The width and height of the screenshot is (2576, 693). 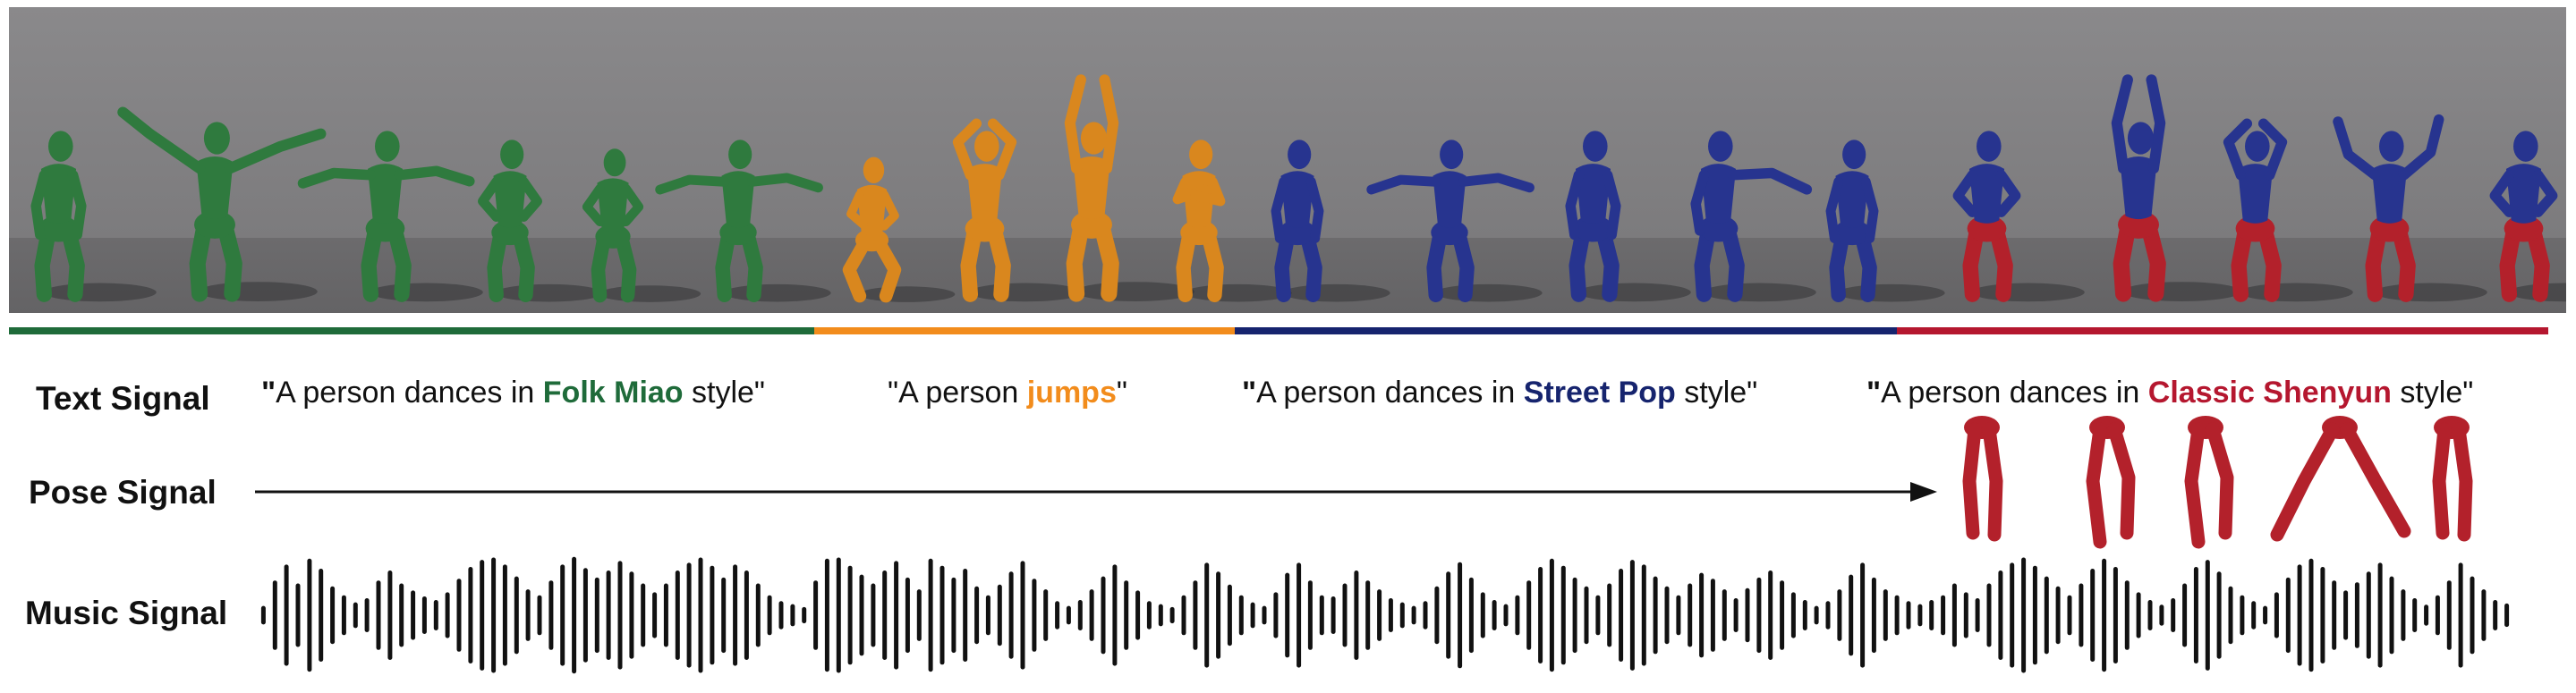 I want to click on dancer-figure, so click(x=2527, y=216).